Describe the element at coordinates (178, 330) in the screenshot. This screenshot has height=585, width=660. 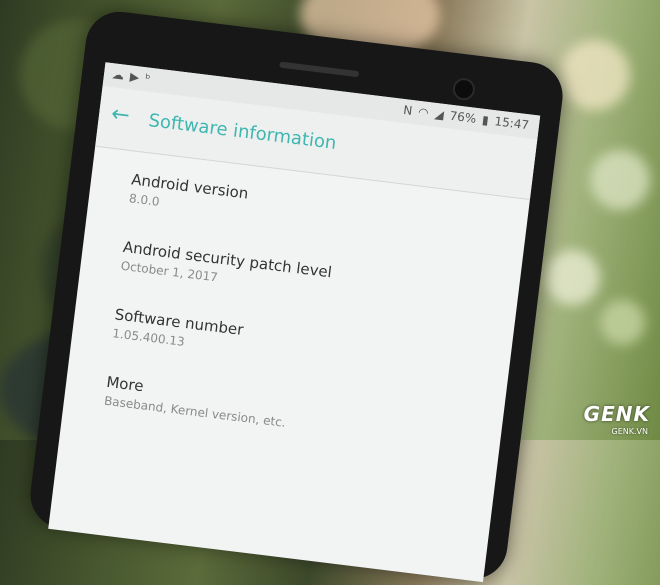
I see `list-item-software-number: Software number 1.05.400.13` at that location.